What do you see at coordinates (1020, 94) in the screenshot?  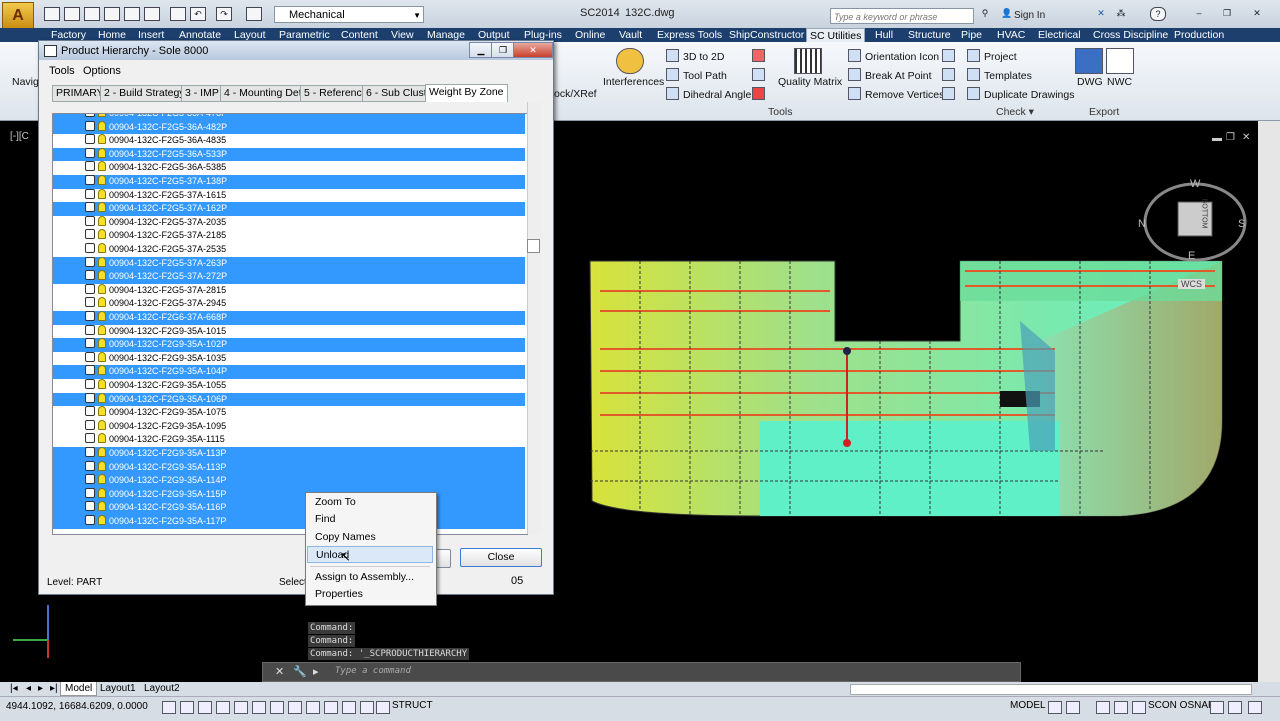 I see `duplicate-drawings-button: Duplicate Drawings` at bounding box center [1020, 94].